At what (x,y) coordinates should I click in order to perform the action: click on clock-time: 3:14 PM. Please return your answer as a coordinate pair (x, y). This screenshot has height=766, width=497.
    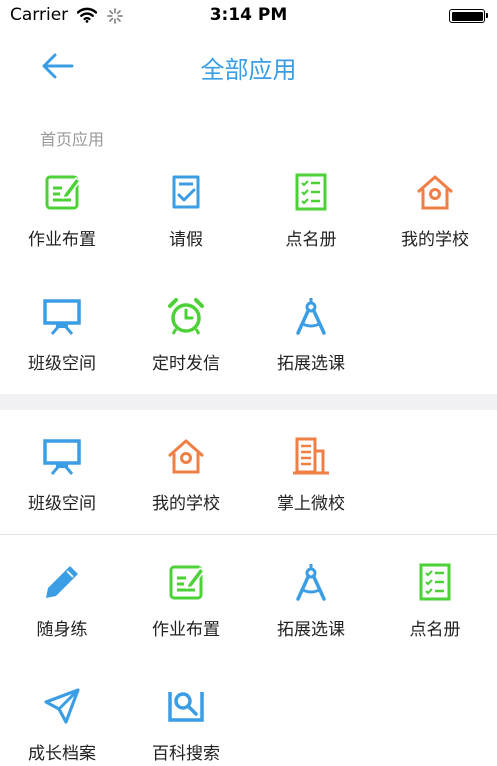
    Looking at the image, I should click on (248, 15).